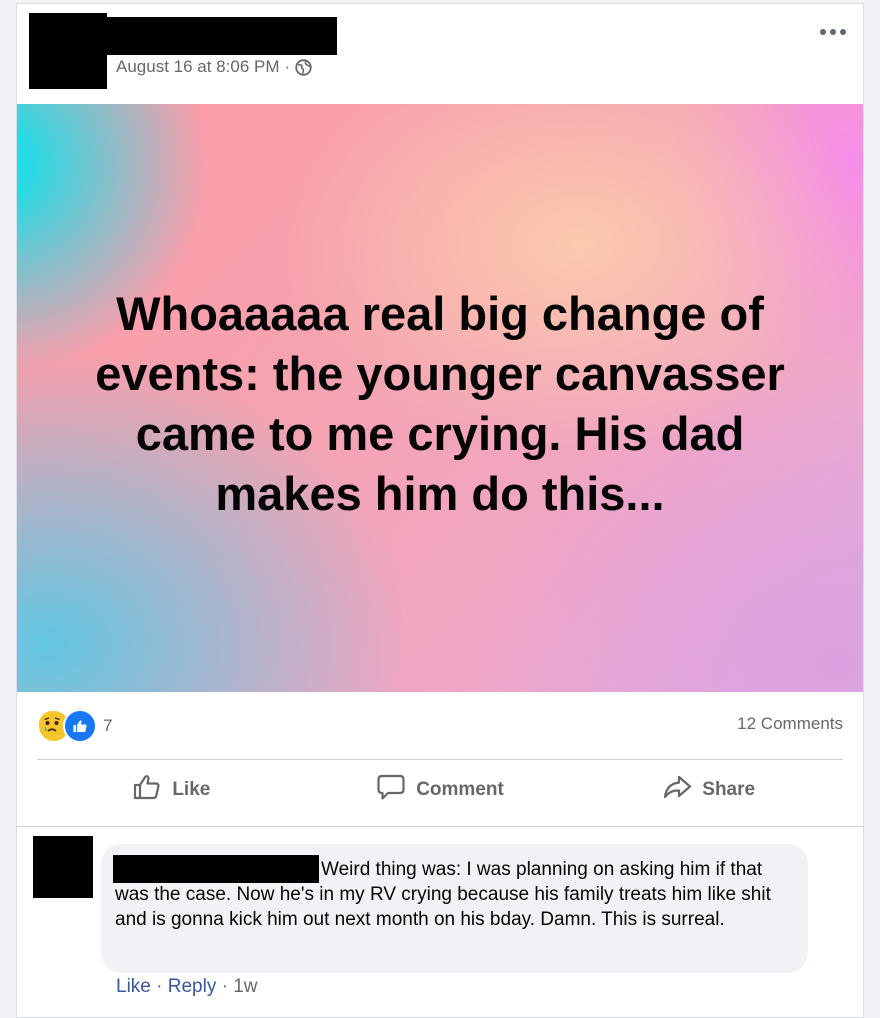 The width and height of the screenshot is (880, 1018). Describe the element at coordinates (68, 51) in the screenshot. I see `redacted-avatar` at that location.